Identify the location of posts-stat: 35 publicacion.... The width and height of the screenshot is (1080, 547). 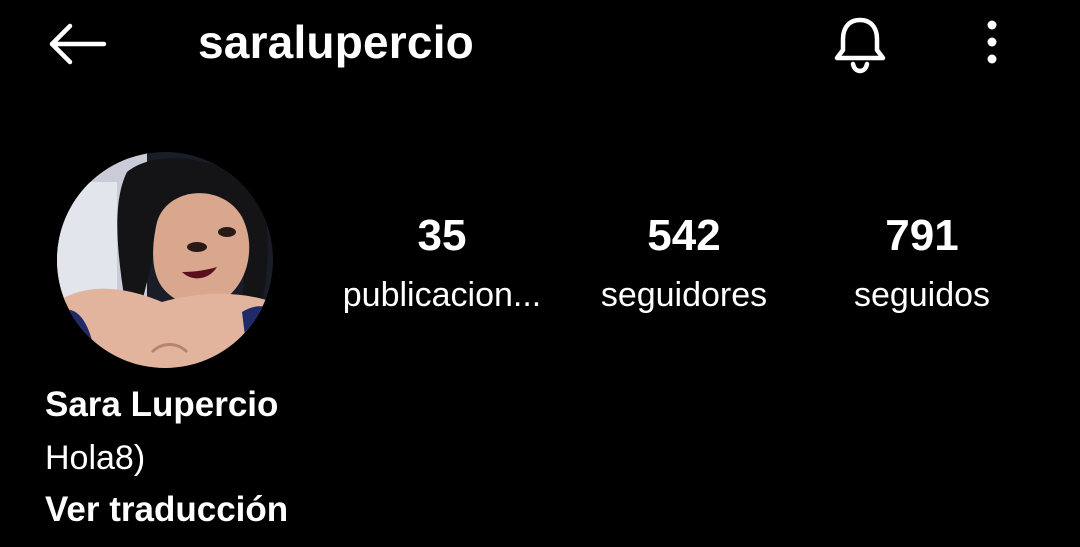
(442, 264).